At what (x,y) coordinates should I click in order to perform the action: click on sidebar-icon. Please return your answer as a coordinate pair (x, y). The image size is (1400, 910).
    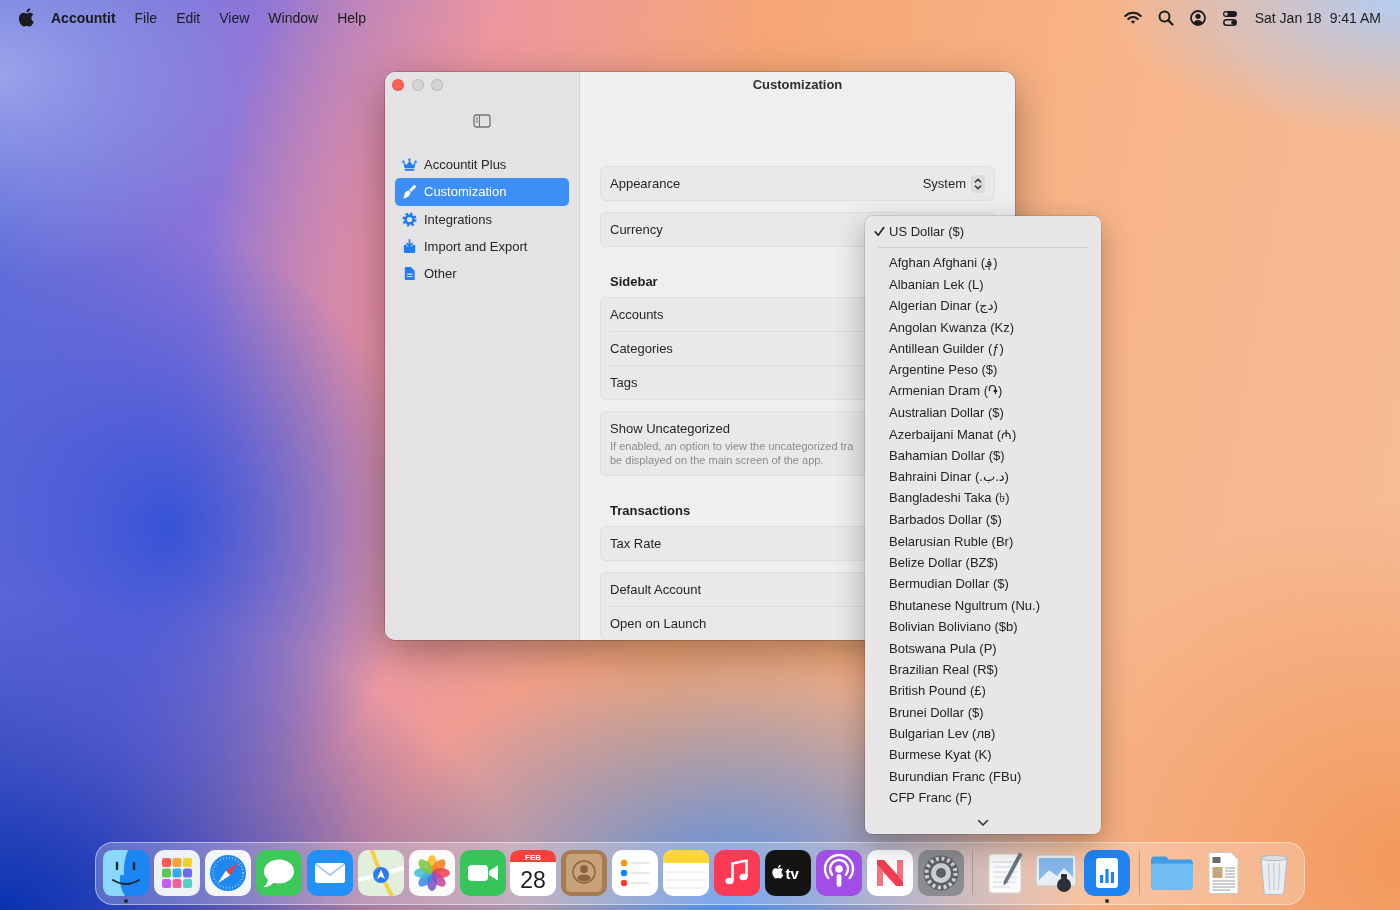
    Looking at the image, I should click on (482, 121).